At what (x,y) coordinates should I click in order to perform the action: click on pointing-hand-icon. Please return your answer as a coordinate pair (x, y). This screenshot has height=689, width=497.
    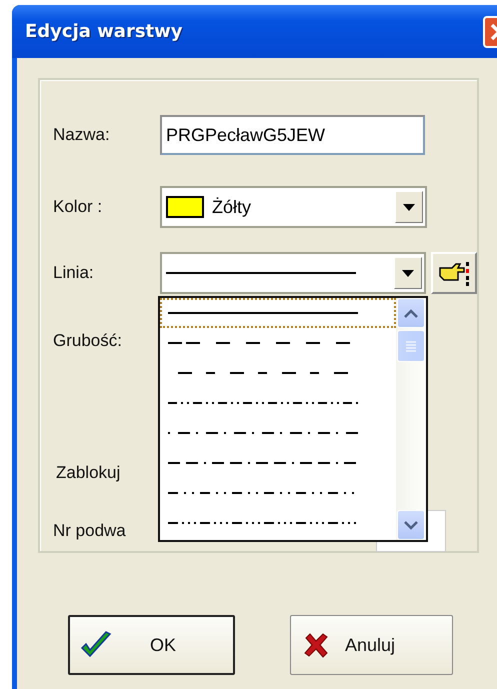
    Looking at the image, I should click on (454, 273).